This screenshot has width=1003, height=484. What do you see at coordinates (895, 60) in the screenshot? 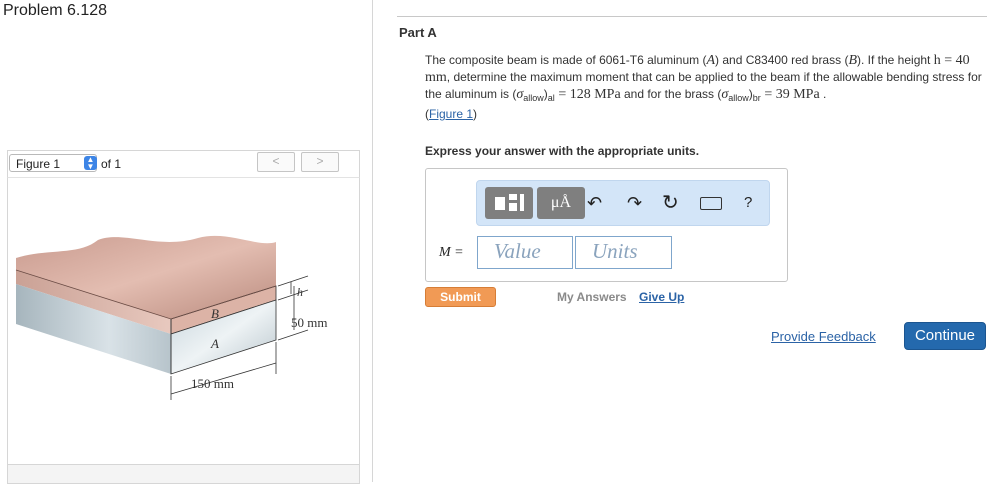
I see `problem-text: ). If the height` at bounding box center [895, 60].